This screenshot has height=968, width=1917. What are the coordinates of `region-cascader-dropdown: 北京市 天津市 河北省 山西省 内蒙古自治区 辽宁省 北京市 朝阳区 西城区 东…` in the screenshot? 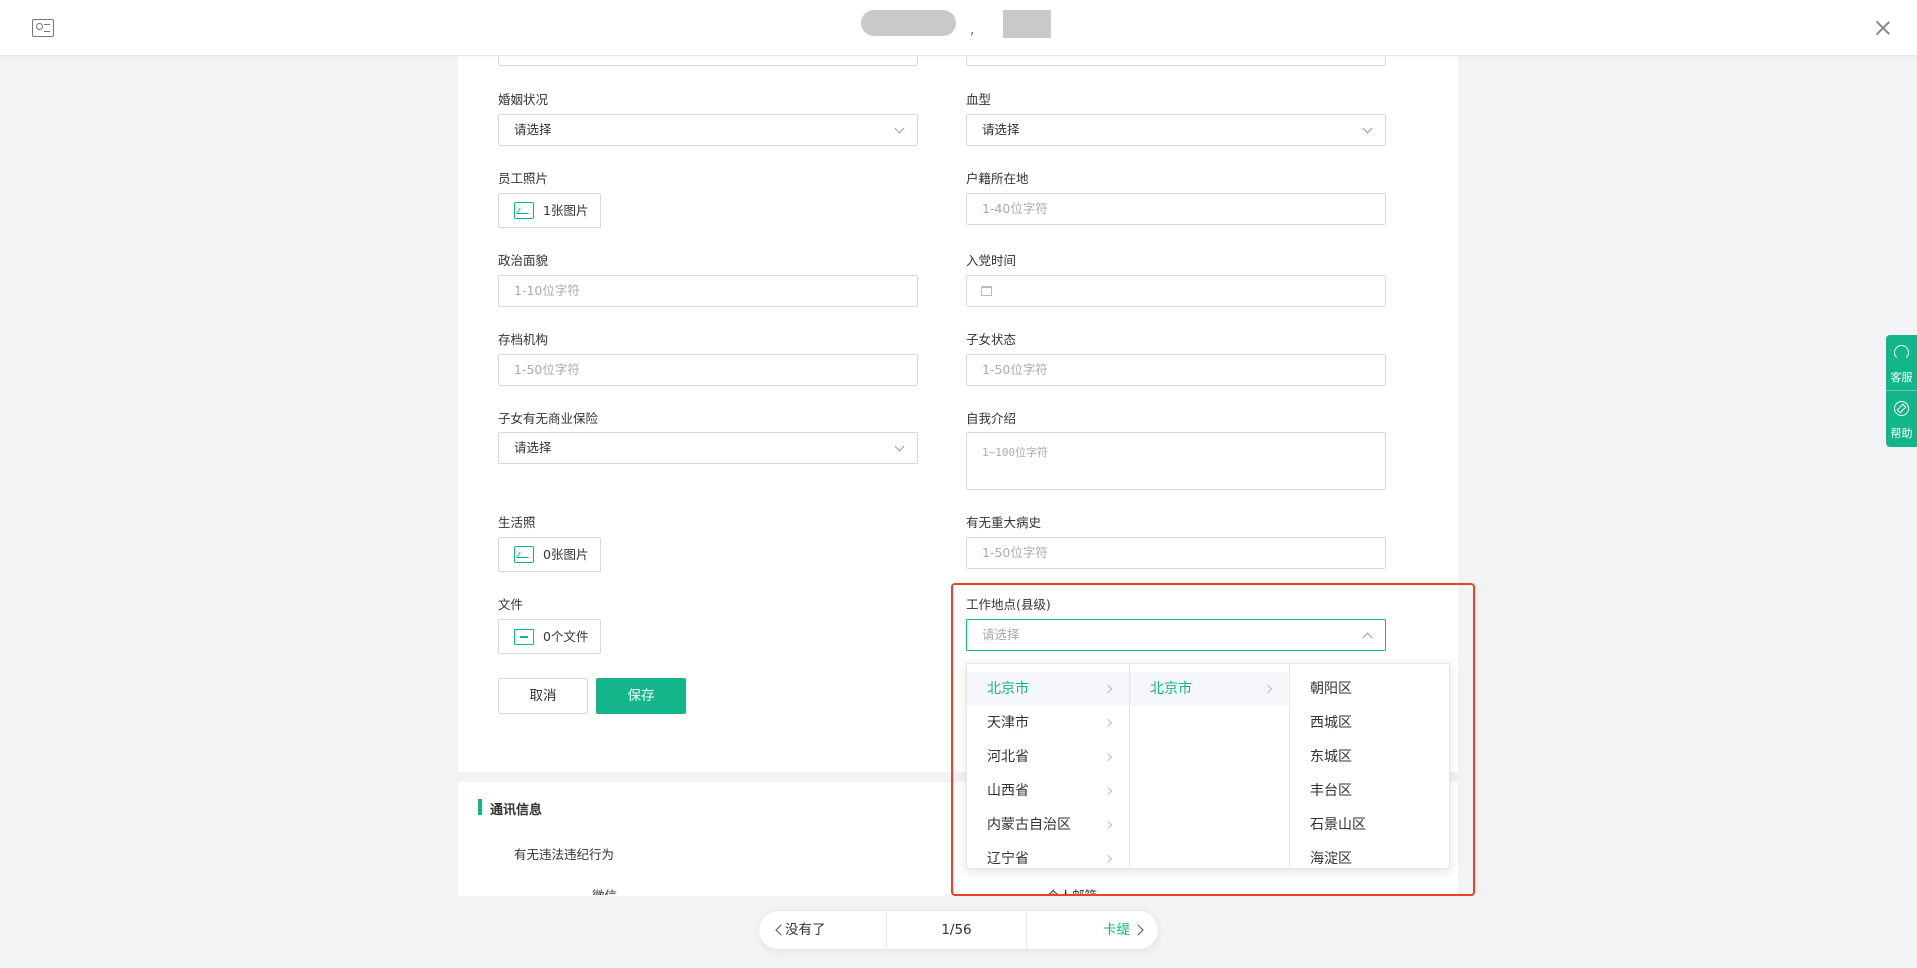 It's located at (1208, 766).